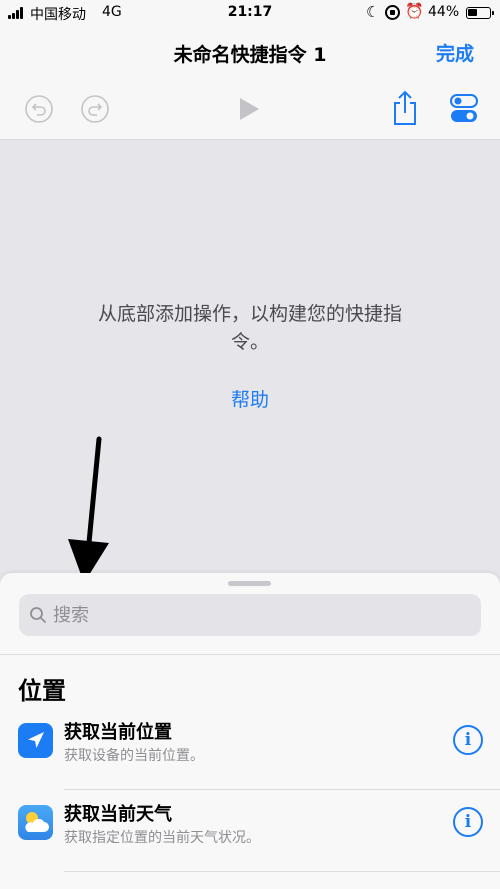 The height and width of the screenshot is (889, 500). Describe the element at coordinates (250, 398) in the screenshot. I see `help-link: 帮助` at that location.